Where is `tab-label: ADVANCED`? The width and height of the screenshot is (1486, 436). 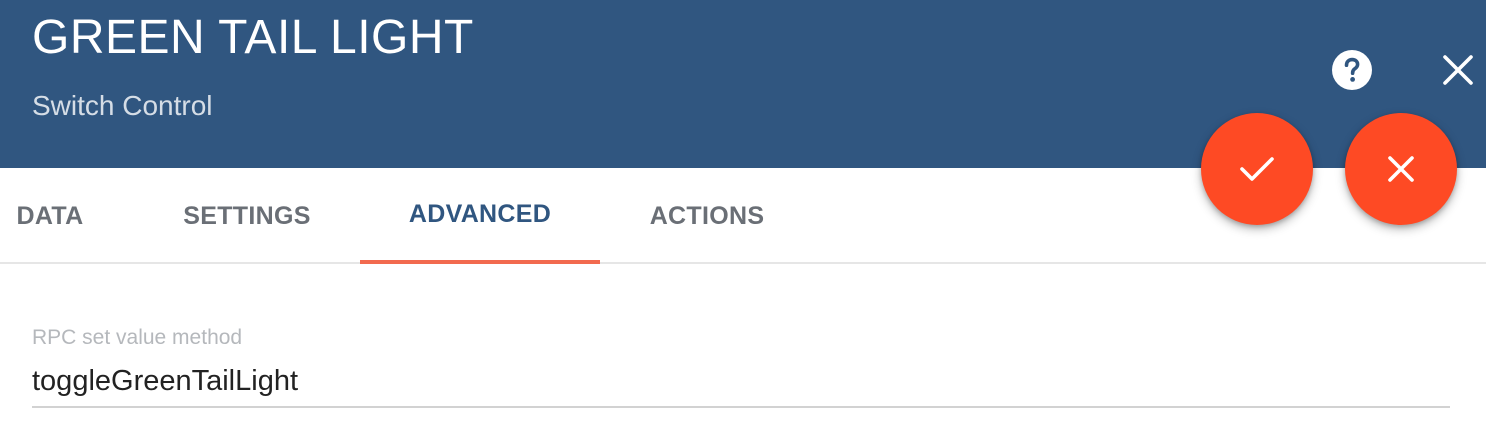 tab-label: ADVANCED is located at coordinates (480, 213).